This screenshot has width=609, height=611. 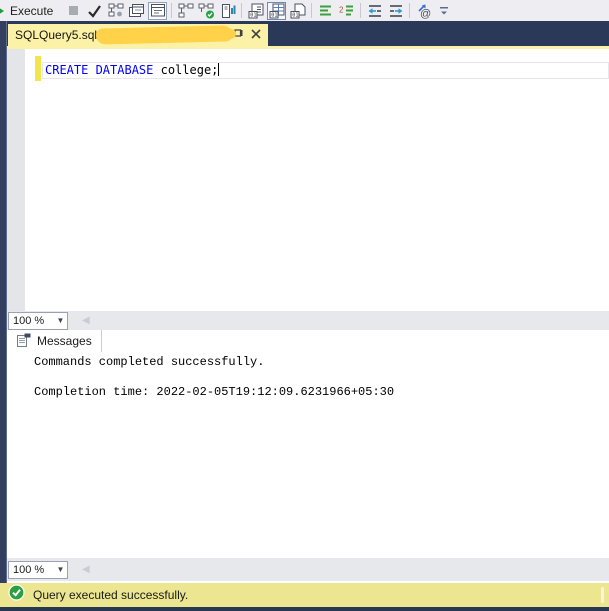 What do you see at coordinates (307, 569) in the screenshot?
I see `messages-zoom-row: 100 % ▼ ◀` at bounding box center [307, 569].